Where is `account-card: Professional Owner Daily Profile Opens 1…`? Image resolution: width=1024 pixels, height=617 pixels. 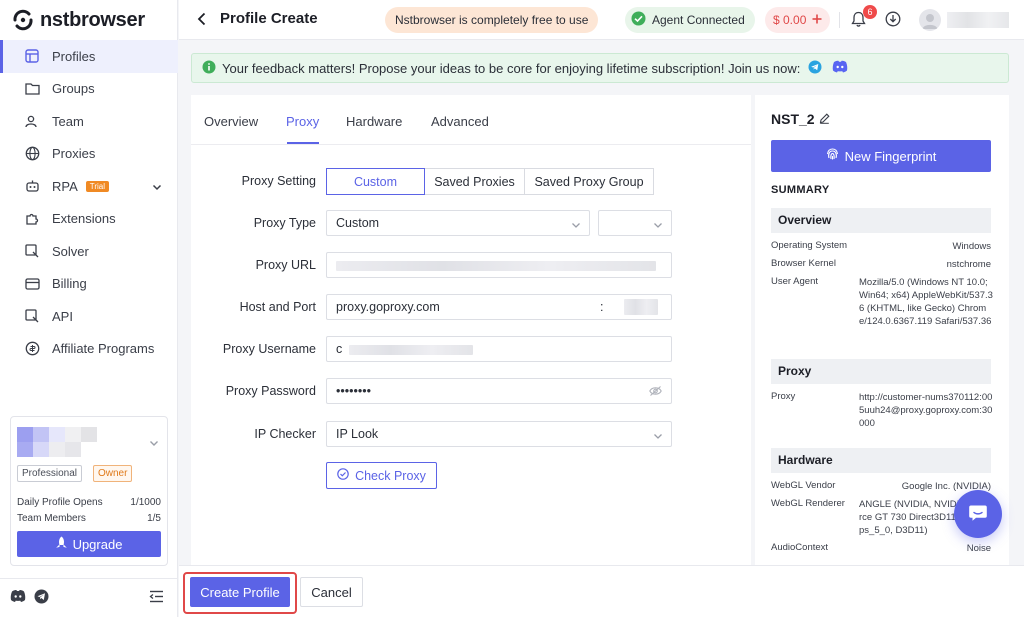 account-card: Professional Owner Daily Profile Opens 1… is located at coordinates (89, 491).